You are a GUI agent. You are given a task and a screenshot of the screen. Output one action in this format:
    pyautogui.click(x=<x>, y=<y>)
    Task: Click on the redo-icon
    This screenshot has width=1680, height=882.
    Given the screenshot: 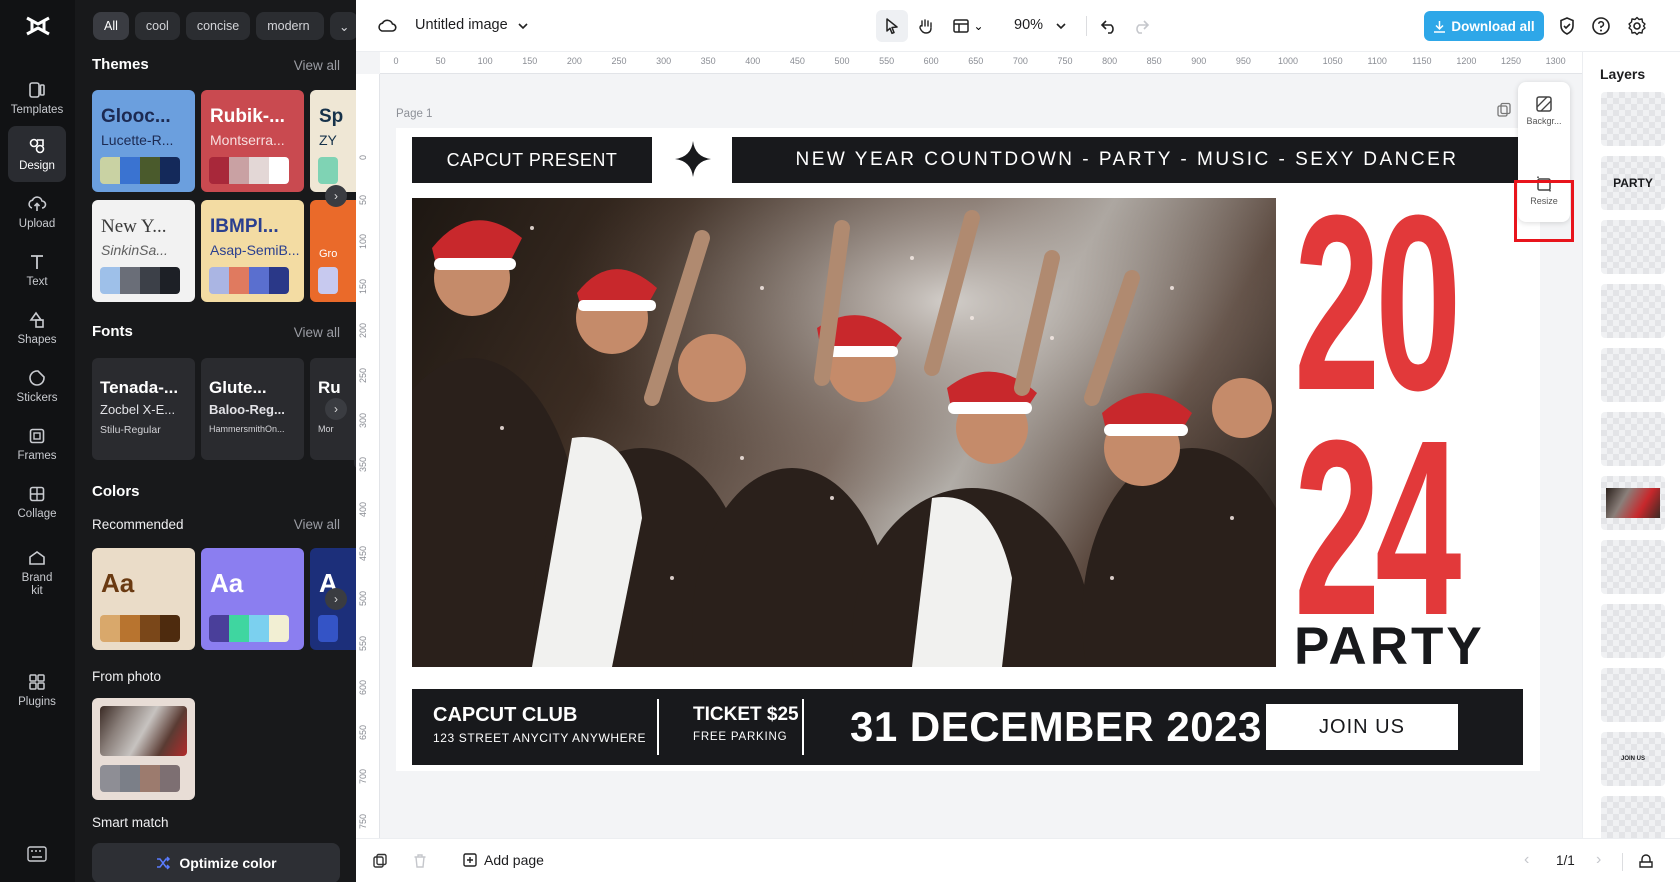 What is the action you would take?
    pyautogui.click(x=1141, y=26)
    